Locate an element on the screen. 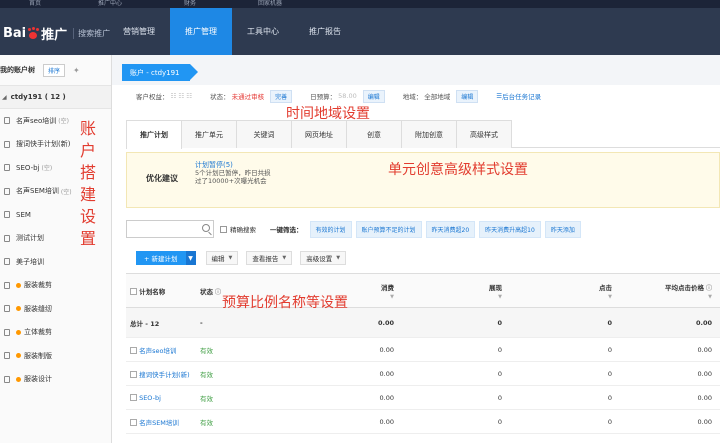 The image size is (720, 443). top-link-home: 首页 is located at coordinates (35, 4).